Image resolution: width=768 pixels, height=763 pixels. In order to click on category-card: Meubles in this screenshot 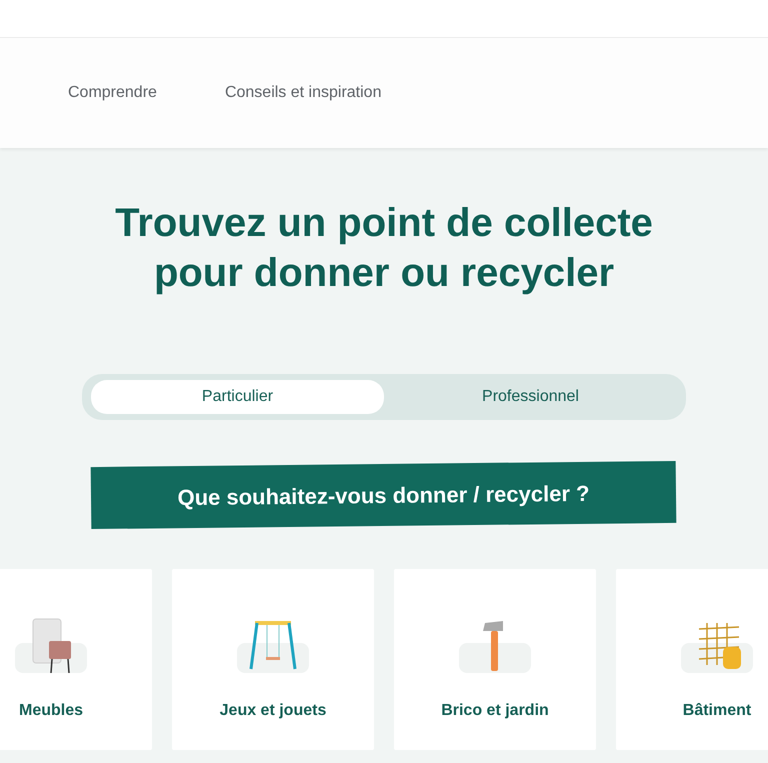, I will do `click(76, 659)`.